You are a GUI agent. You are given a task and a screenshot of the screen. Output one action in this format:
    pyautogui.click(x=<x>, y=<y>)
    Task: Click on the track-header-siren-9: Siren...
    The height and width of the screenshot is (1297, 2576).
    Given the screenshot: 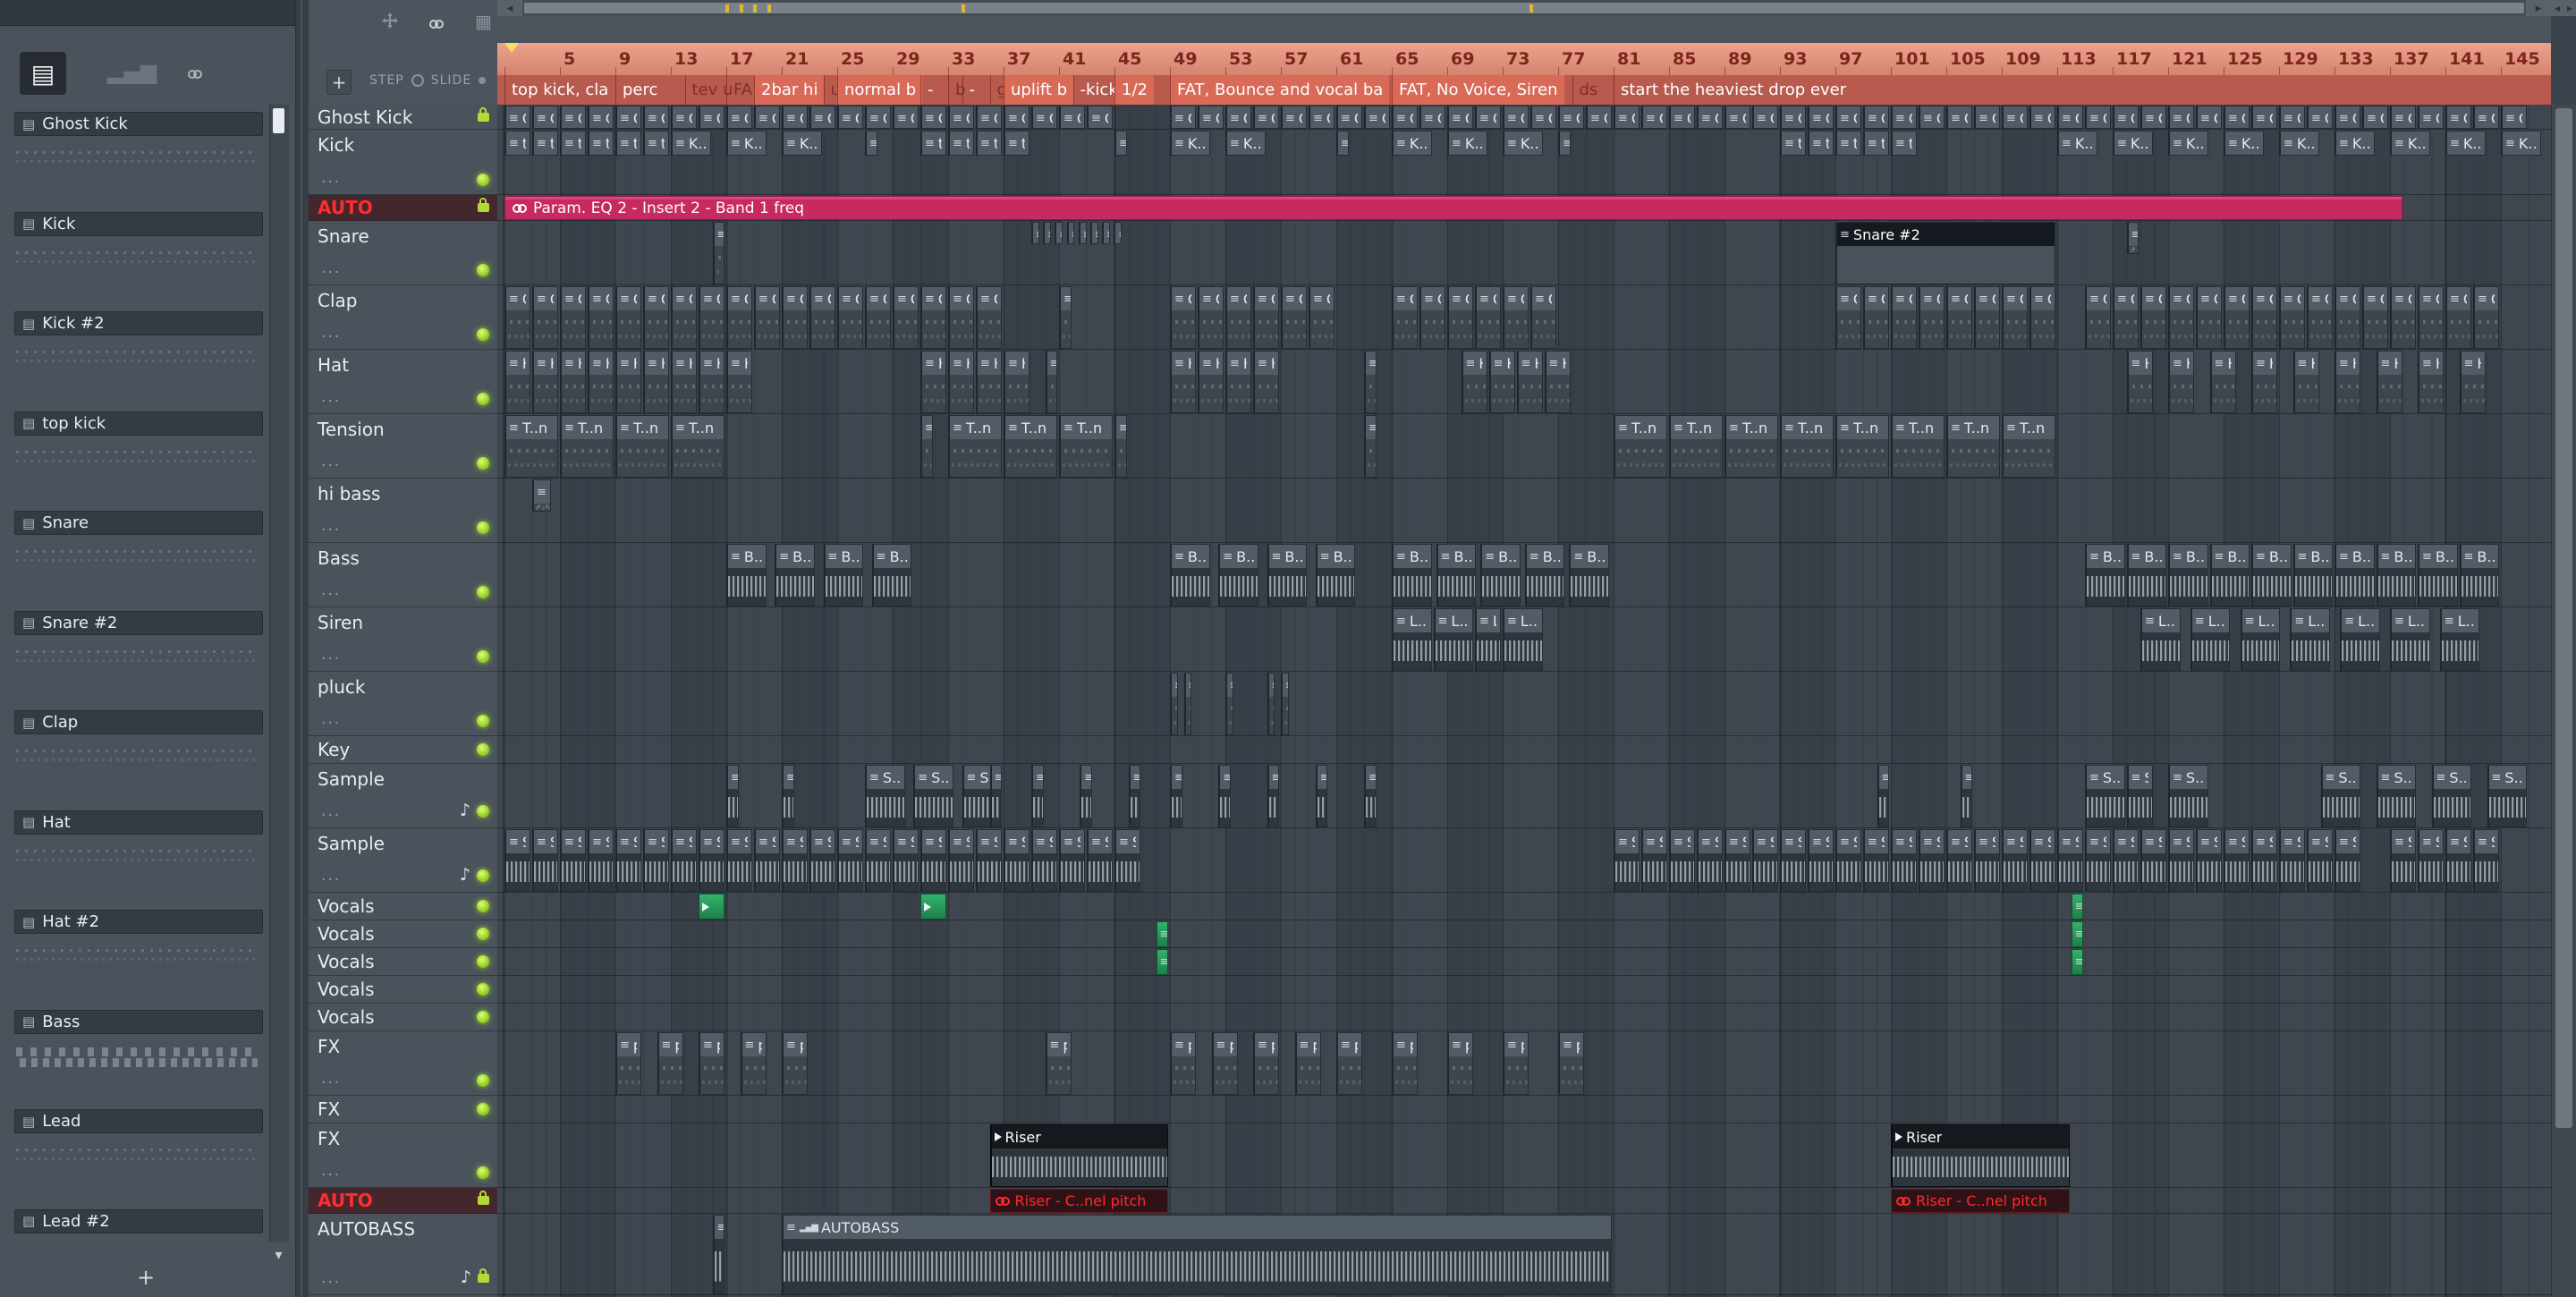 What is the action you would take?
    pyautogui.click(x=403, y=639)
    